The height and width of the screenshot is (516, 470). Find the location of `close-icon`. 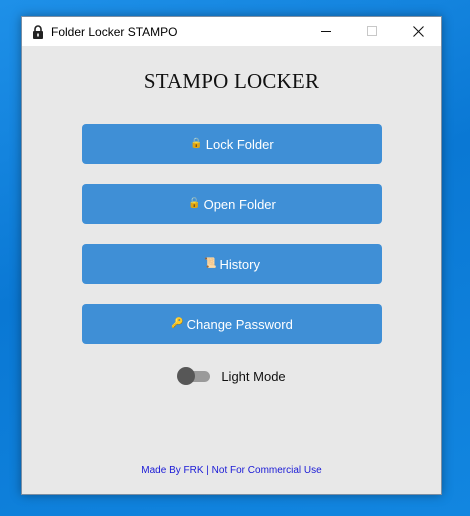

close-icon is located at coordinates (418, 31).